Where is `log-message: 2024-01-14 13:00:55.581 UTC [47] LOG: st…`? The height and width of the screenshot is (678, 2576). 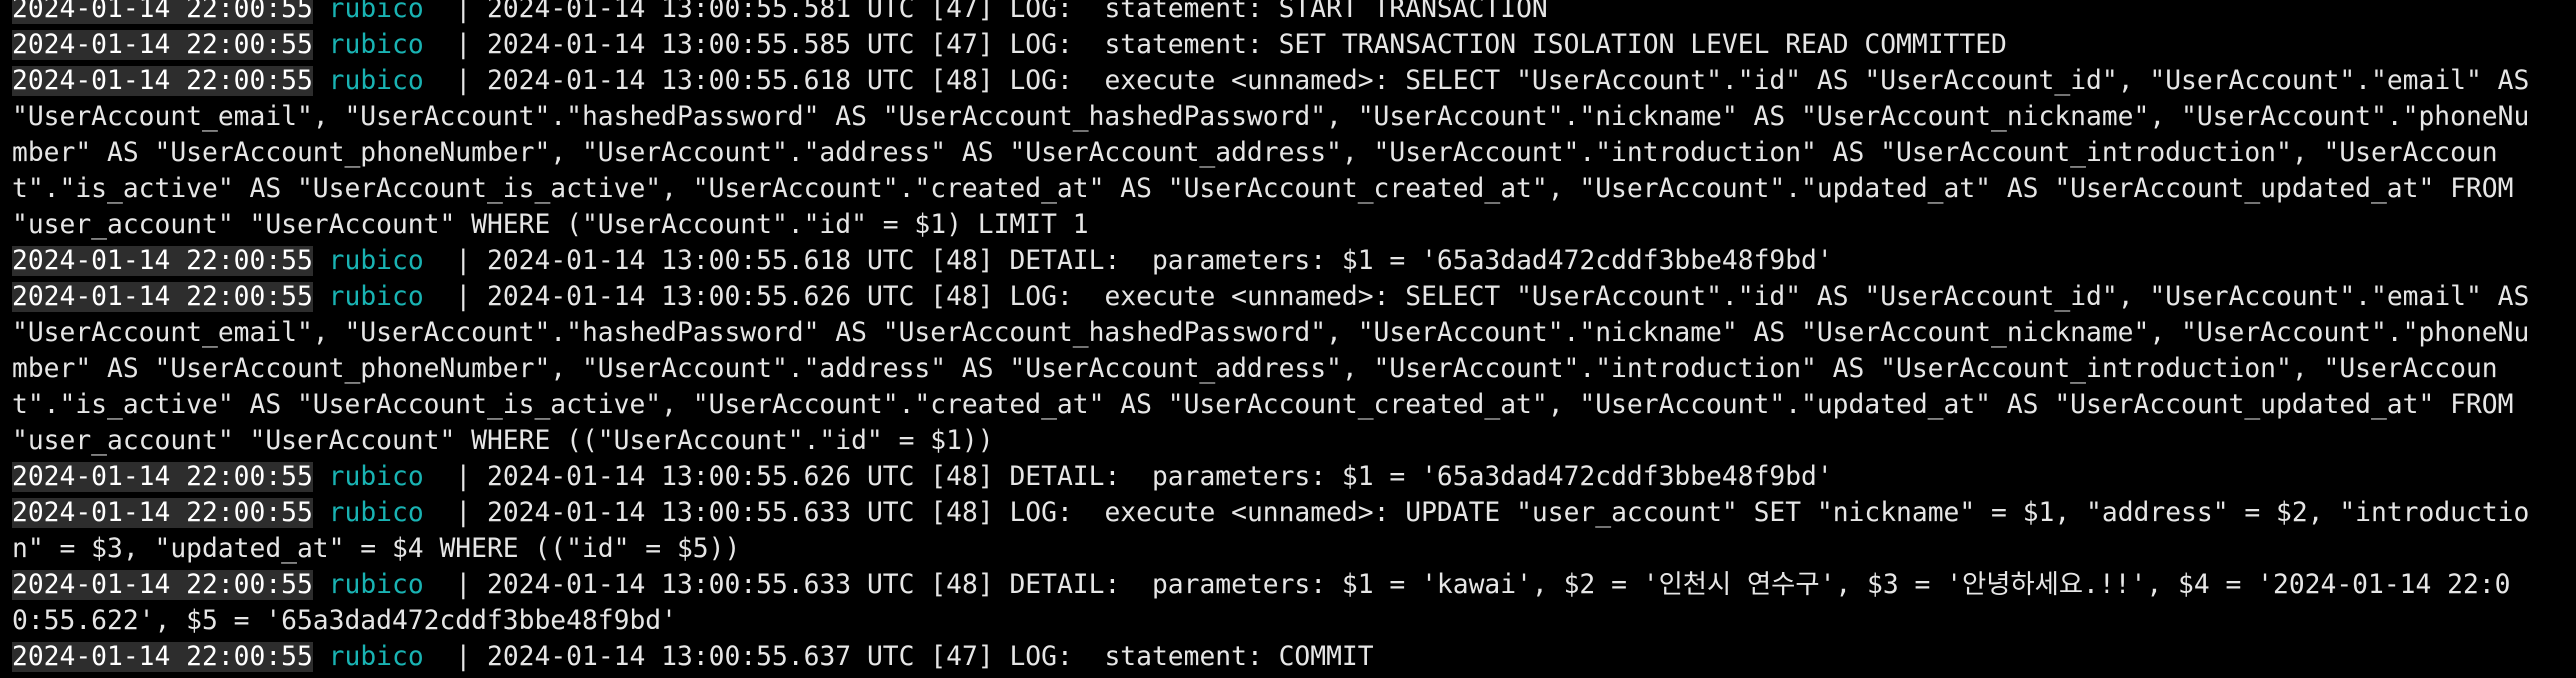 log-message: 2024-01-14 13:00:55.581 UTC [47] LOG: st… is located at coordinates (1017, 12).